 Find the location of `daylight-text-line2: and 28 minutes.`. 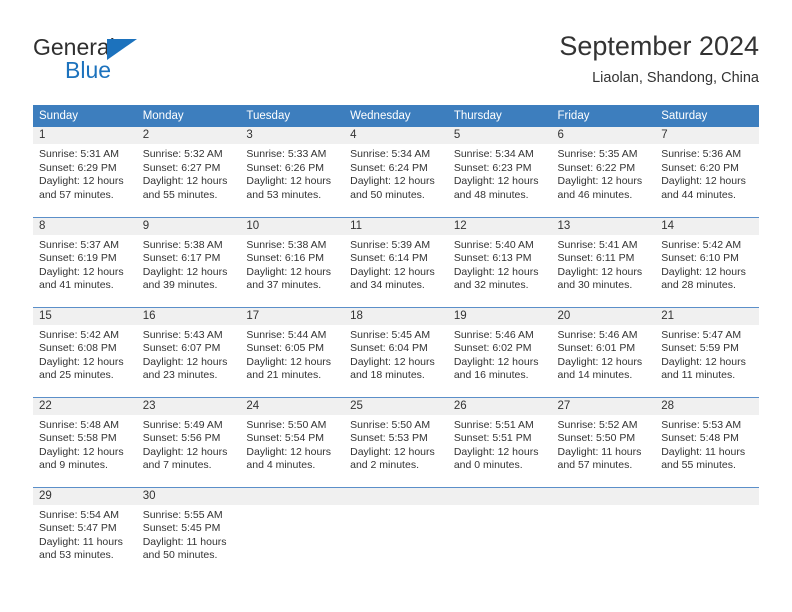

daylight-text-line2: and 28 minutes. is located at coordinates (698, 285).